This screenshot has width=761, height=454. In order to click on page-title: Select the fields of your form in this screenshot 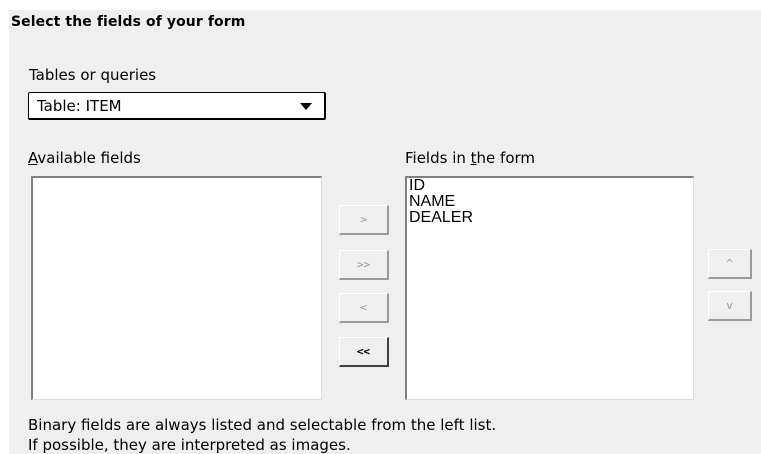, I will do `click(128, 22)`.